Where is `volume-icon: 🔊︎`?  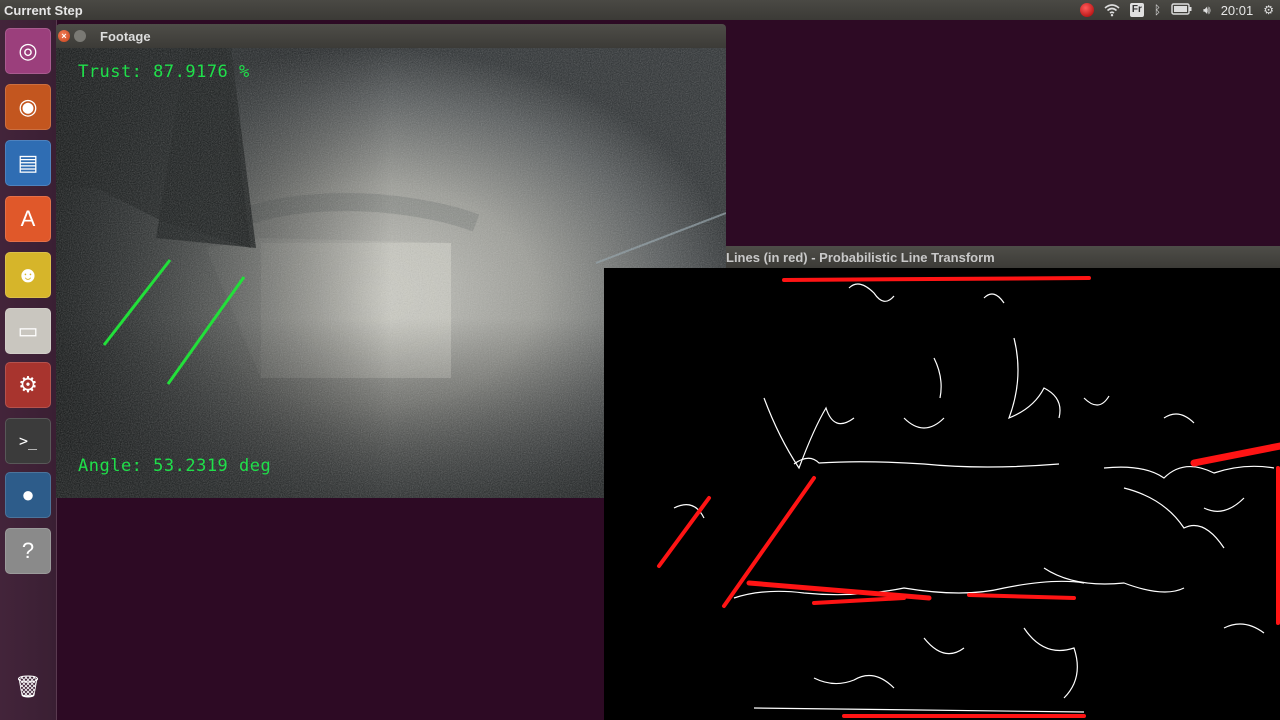 volume-icon: 🔊︎ is located at coordinates (1207, 10).